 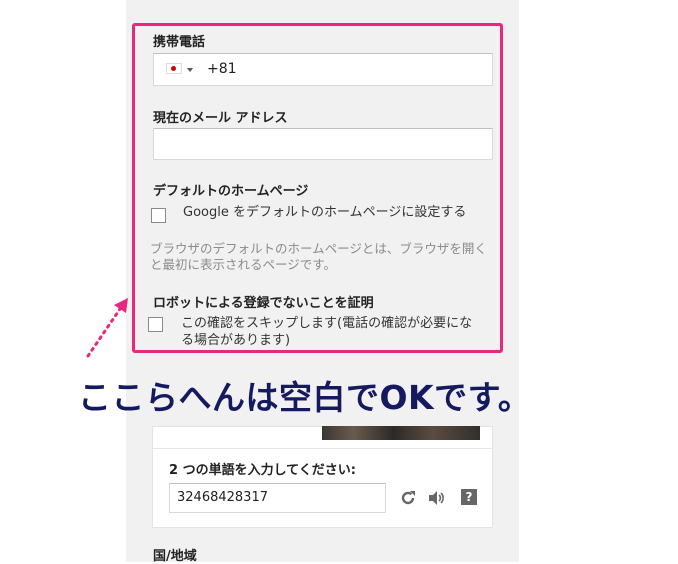 What do you see at coordinates (175, 556) in the screenshot?
I see `country-label: 国/地域` at bounding box center [175, 556].